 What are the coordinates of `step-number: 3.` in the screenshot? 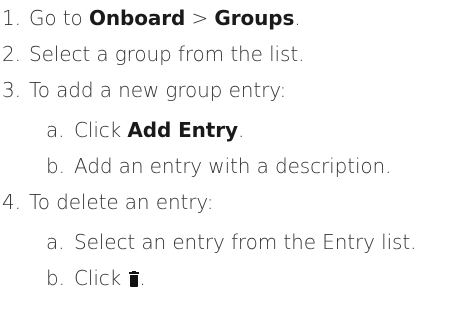 It's located at (11, 90).